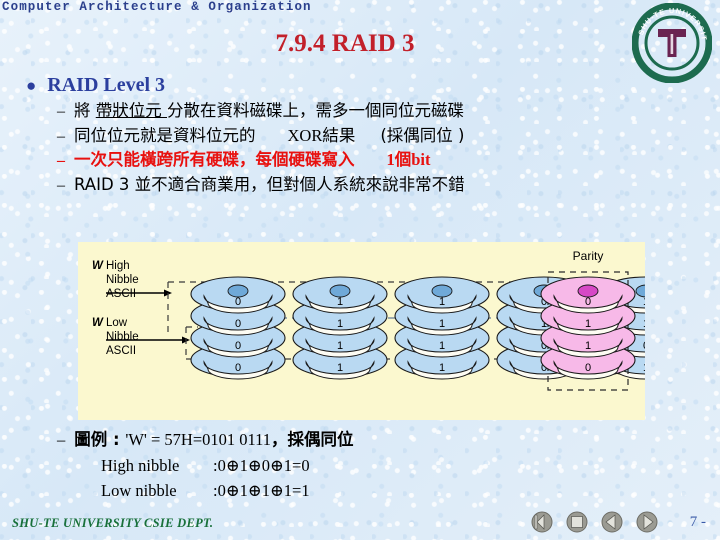 Image resolution: width=720 pixels, height=540 pixels. What do you see at coordinates (405, 465) in the screenshot?
I see `high-nibble-row: High nibble :0⊕1⊕0⊕1=0` at bounding box center [405, 465].